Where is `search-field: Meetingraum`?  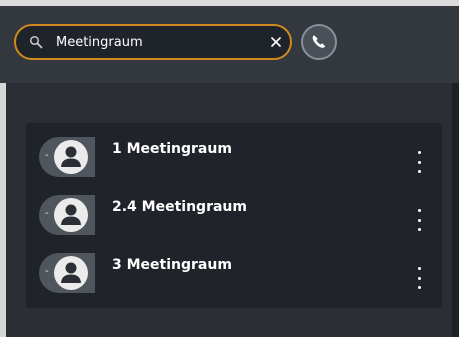
search-field: Meetingraum is located at coordinates (153, 42).